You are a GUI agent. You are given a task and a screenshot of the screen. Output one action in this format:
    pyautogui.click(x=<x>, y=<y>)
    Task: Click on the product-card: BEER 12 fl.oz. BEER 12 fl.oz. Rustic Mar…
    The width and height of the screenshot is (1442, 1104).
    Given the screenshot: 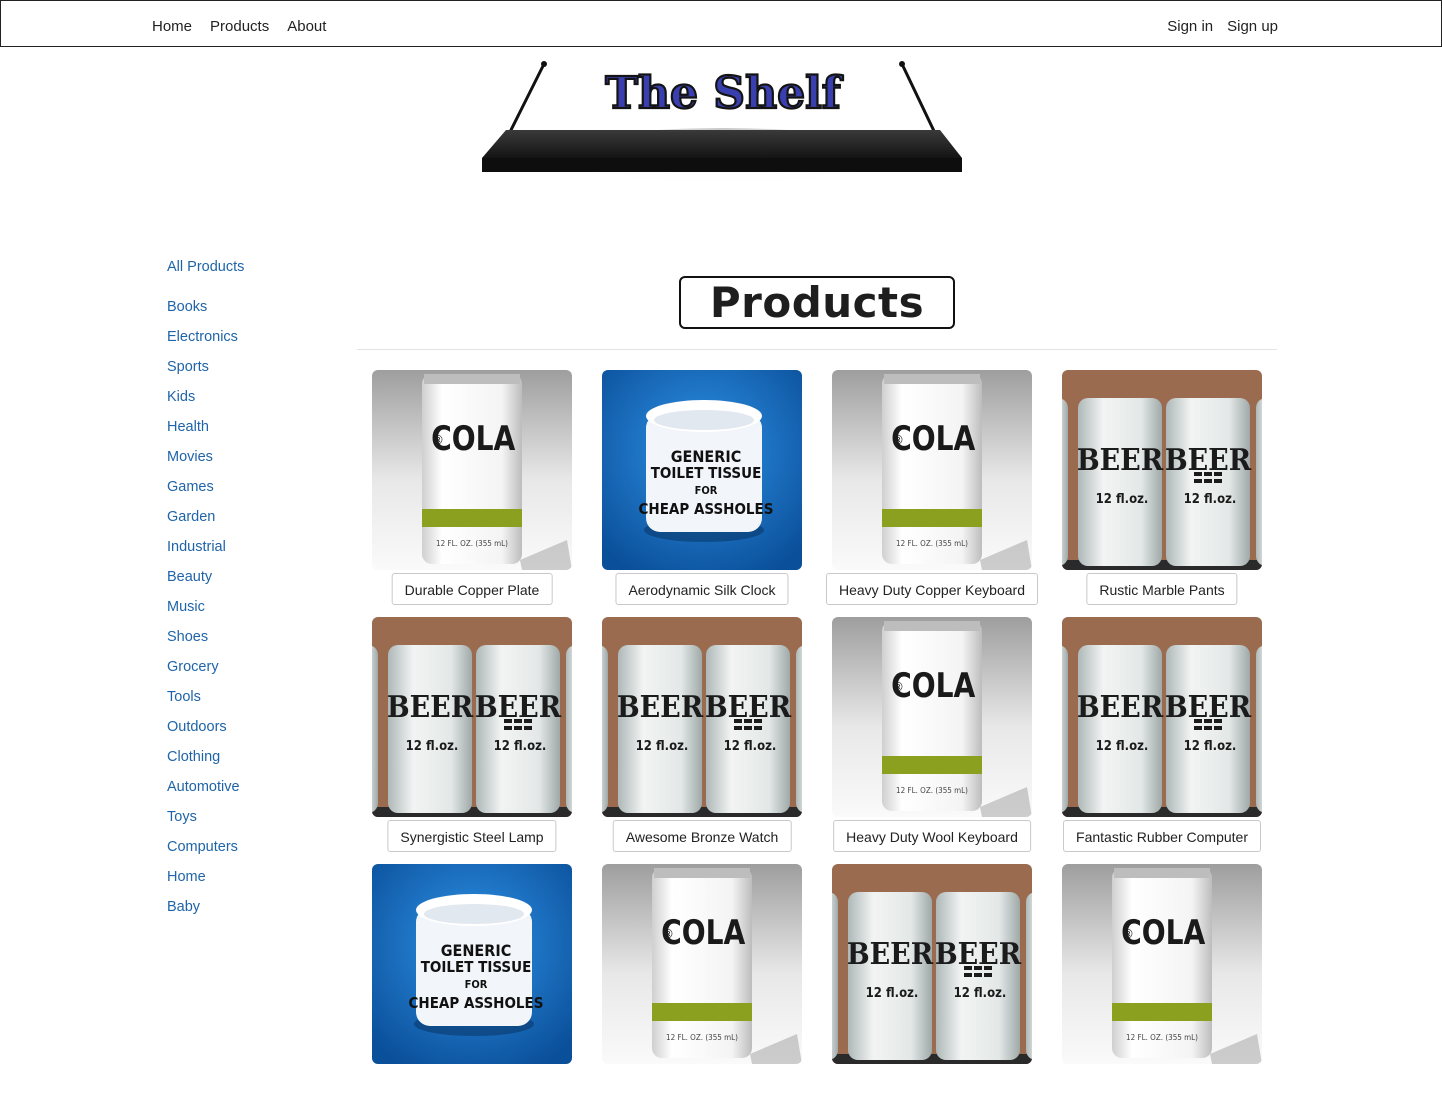 What is the action you would take?
    pyautogui.click(x=1162, y=490)
    